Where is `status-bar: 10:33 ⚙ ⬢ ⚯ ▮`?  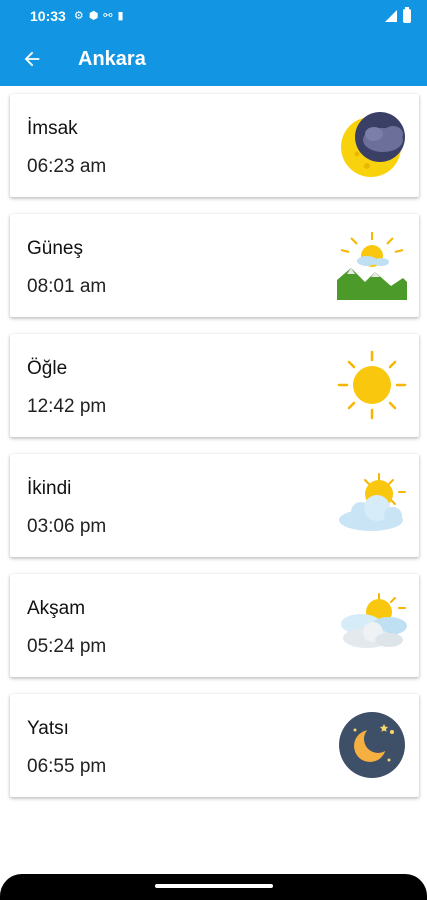 status-bar: 10:33 ⚙ ⬢ ⚯ ▮ is located at coordinates (213, 16).